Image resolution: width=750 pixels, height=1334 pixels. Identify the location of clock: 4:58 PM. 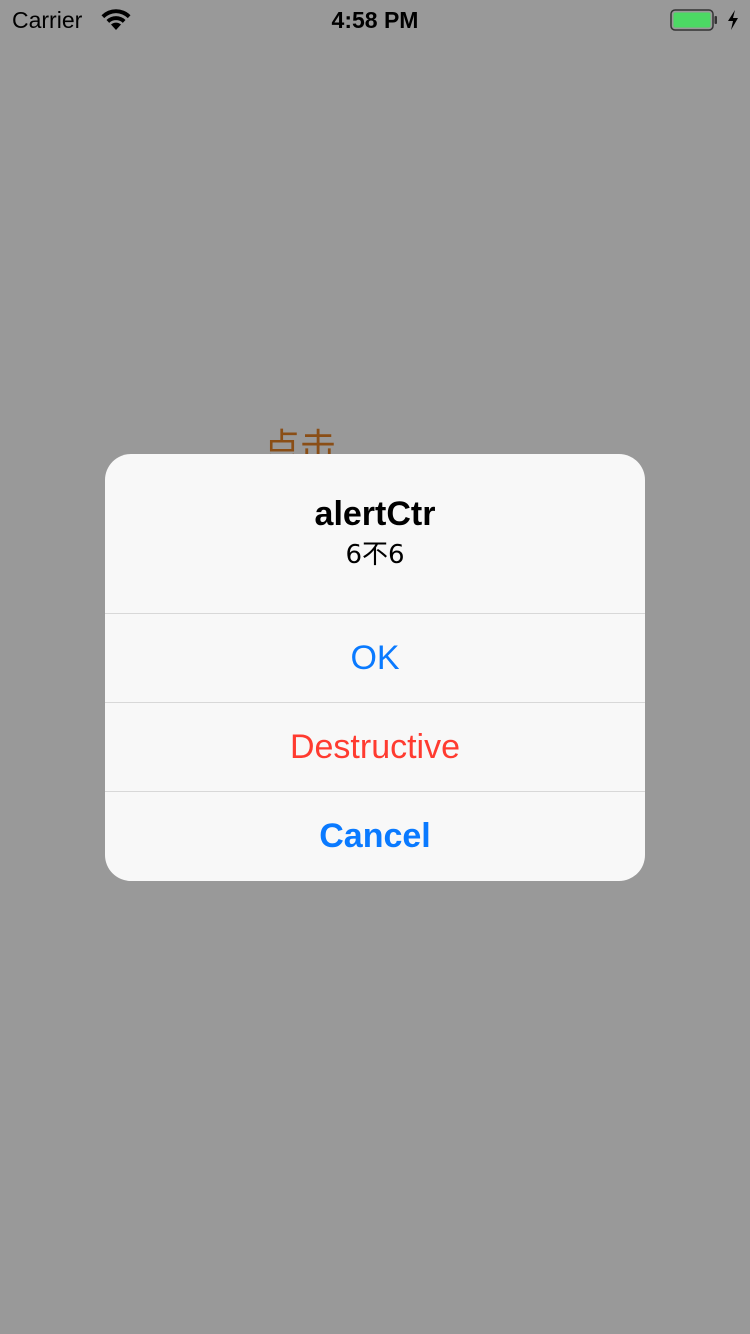
(375, 20).